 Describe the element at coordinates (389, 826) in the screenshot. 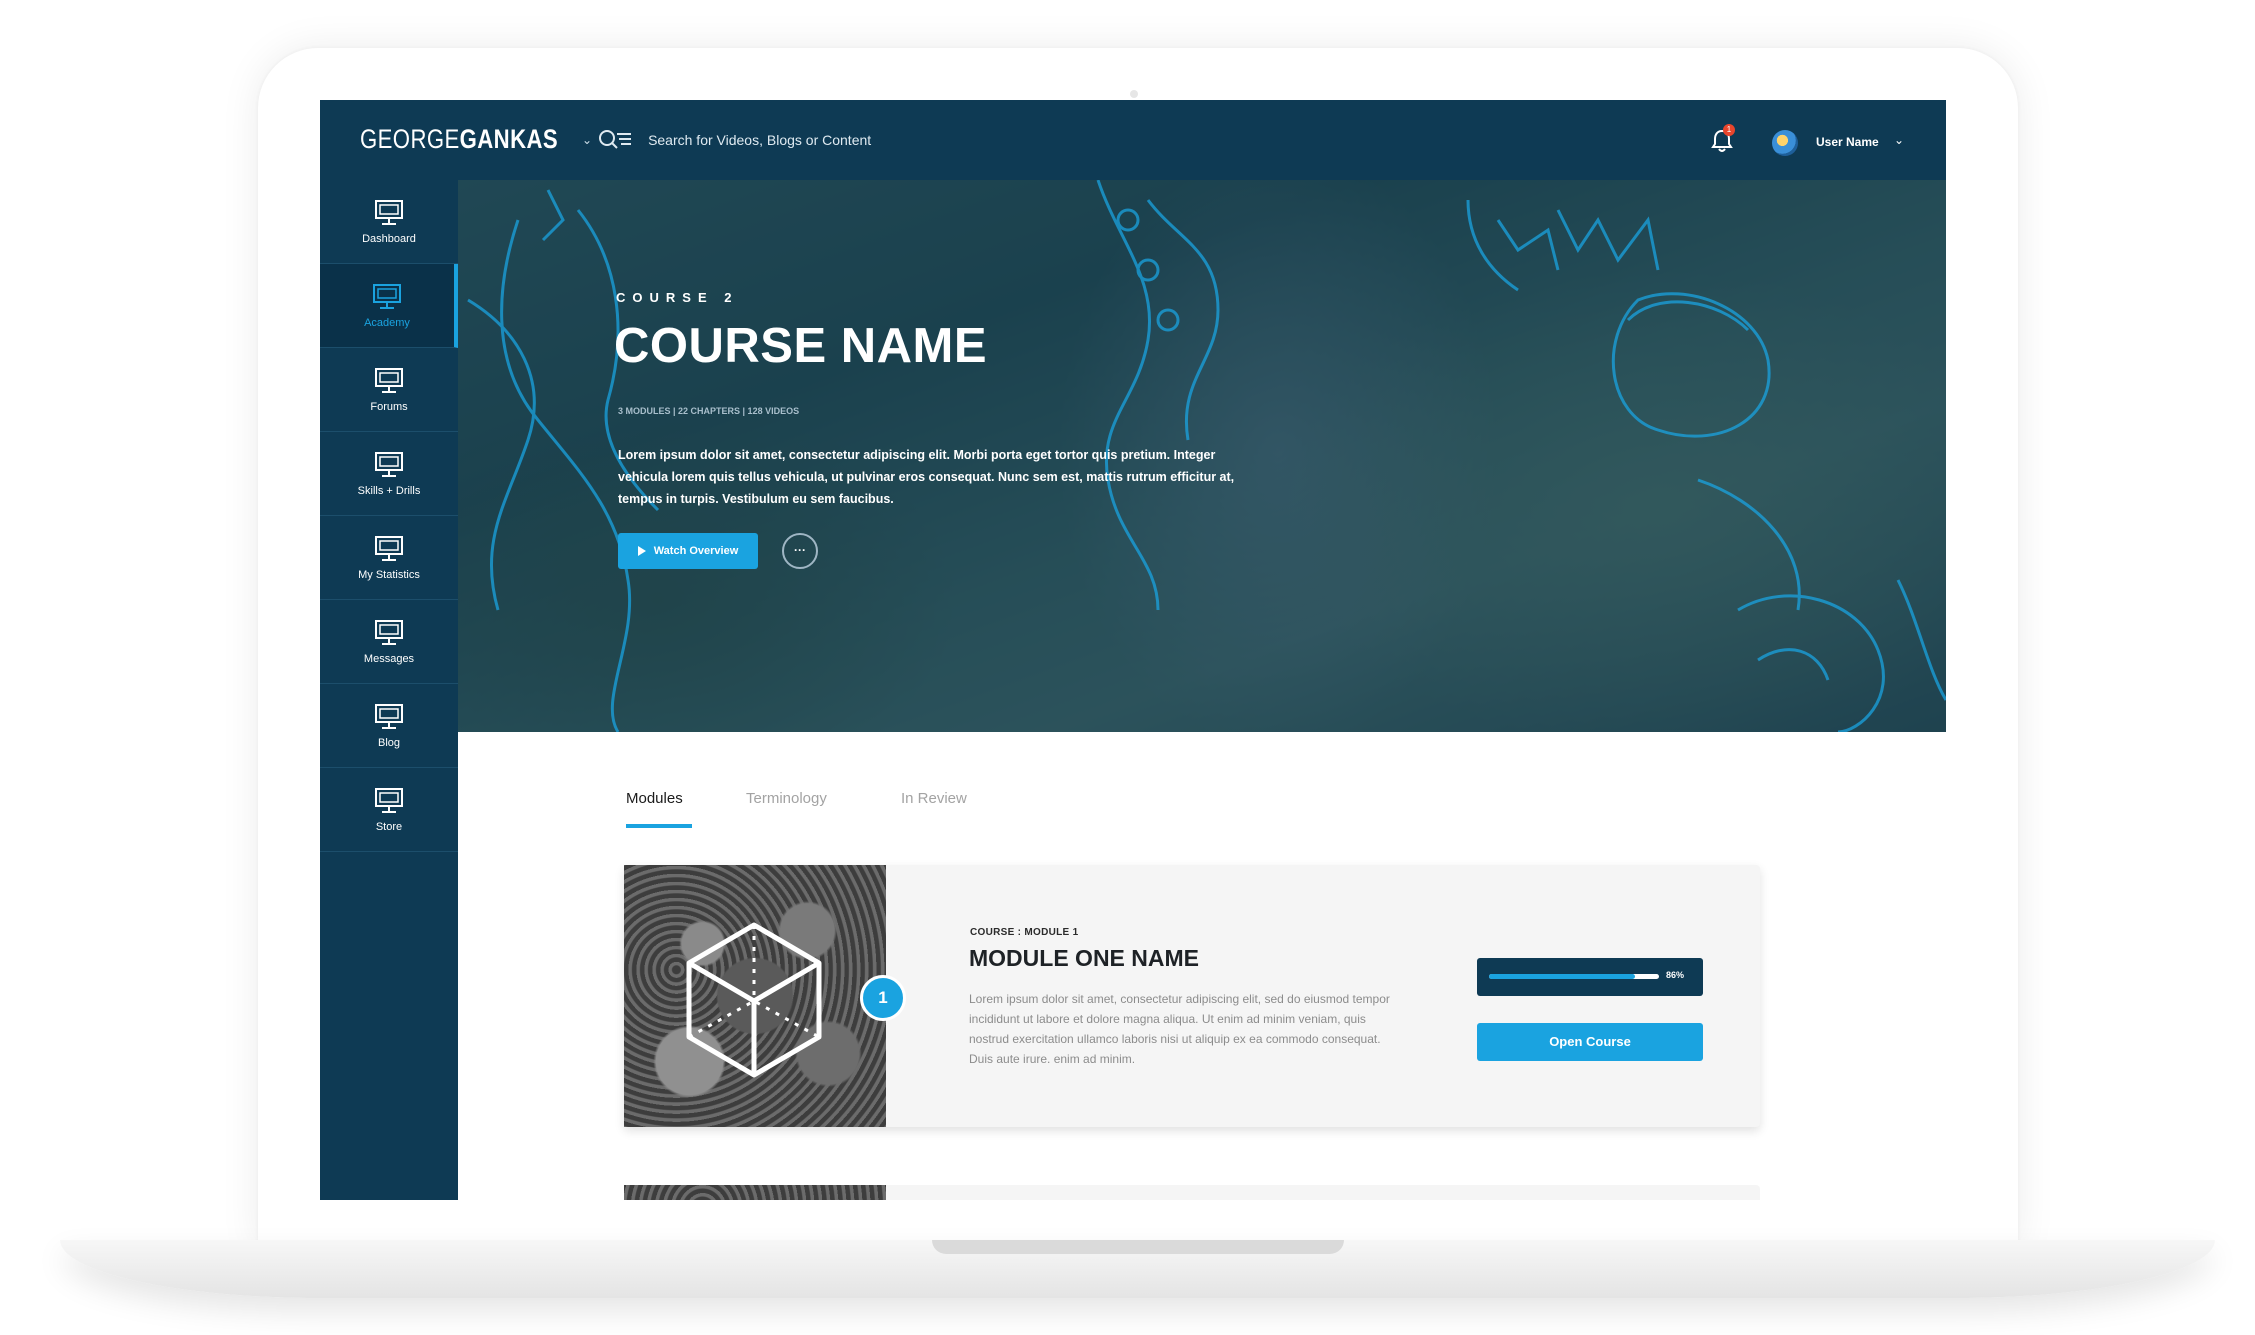

I see `sidebar-item-label: Store` at that location.